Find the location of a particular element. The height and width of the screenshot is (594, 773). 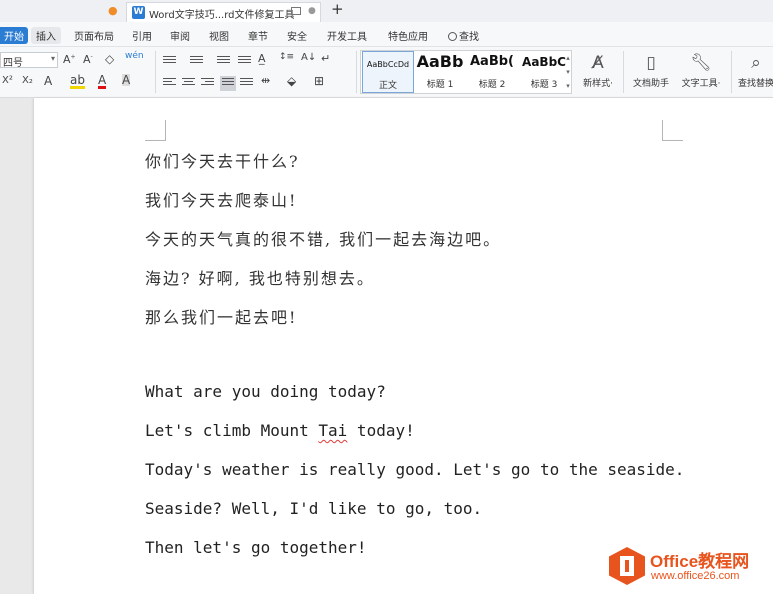

show-marks-icon: ↵ is located at coordinates (325, 58).